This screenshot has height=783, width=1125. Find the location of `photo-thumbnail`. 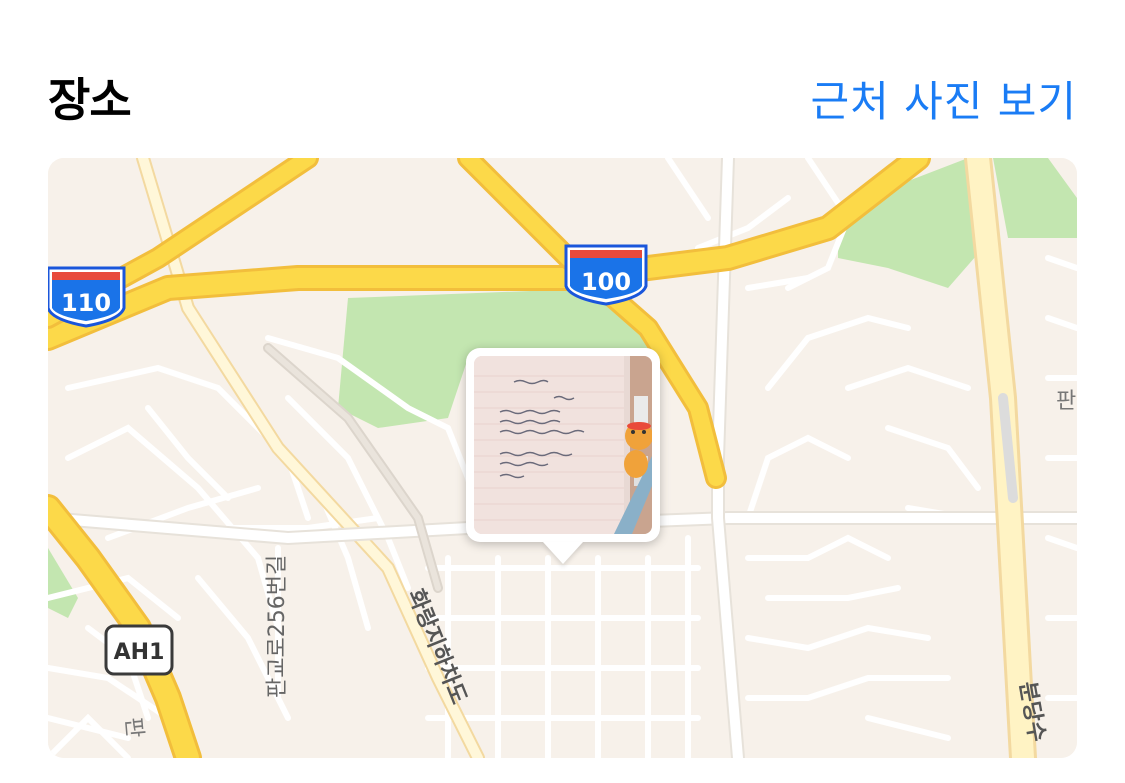

photo-thumbnail is located at coordinates (563, 445).